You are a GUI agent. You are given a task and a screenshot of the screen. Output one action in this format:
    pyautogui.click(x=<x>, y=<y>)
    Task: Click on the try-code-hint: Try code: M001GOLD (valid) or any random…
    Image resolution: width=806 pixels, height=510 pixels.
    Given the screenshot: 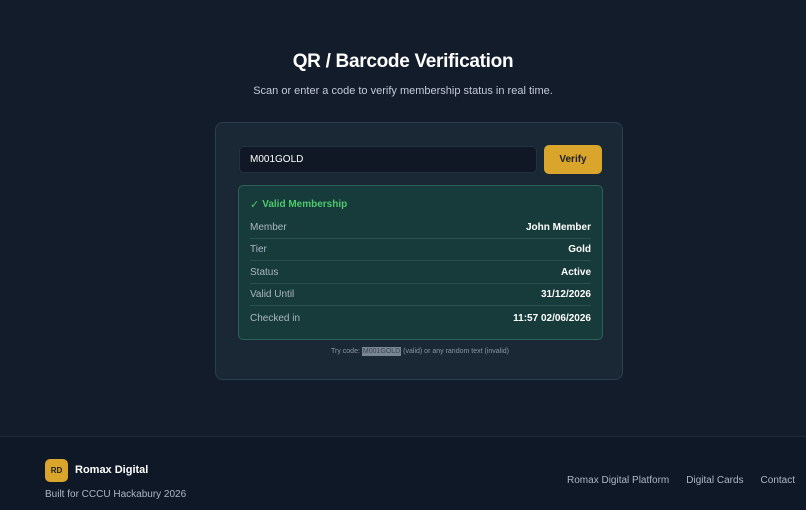 What is the action you would take?
    pyautogui.click(x=420, y=351)
    